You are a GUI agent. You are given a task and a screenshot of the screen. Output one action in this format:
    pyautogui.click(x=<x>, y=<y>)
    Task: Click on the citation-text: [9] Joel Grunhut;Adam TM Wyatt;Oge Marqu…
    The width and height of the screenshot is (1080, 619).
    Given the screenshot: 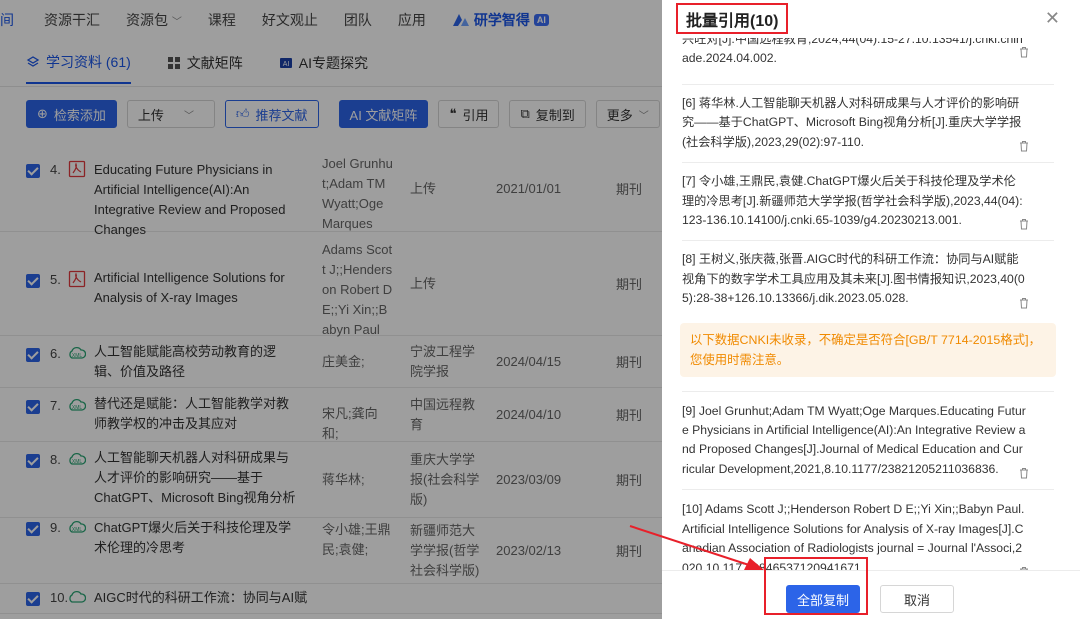 What is the action you would take?
    pyautogui.click(x=854, y=439)
    